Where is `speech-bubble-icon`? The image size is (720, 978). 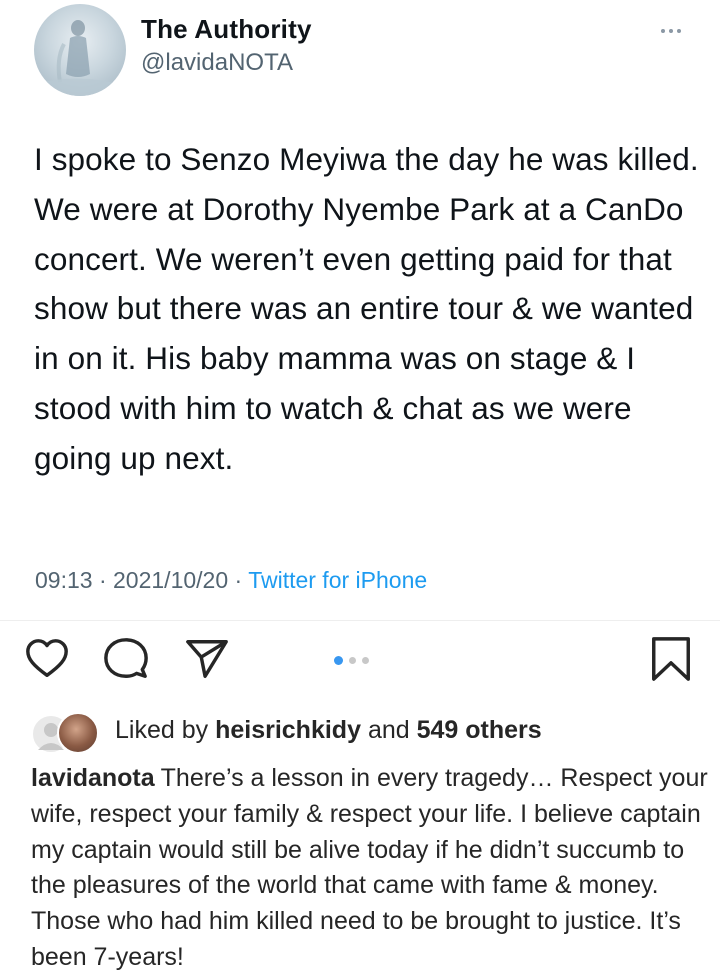
speech-bubble-icon is located at coordinates (126, 659).